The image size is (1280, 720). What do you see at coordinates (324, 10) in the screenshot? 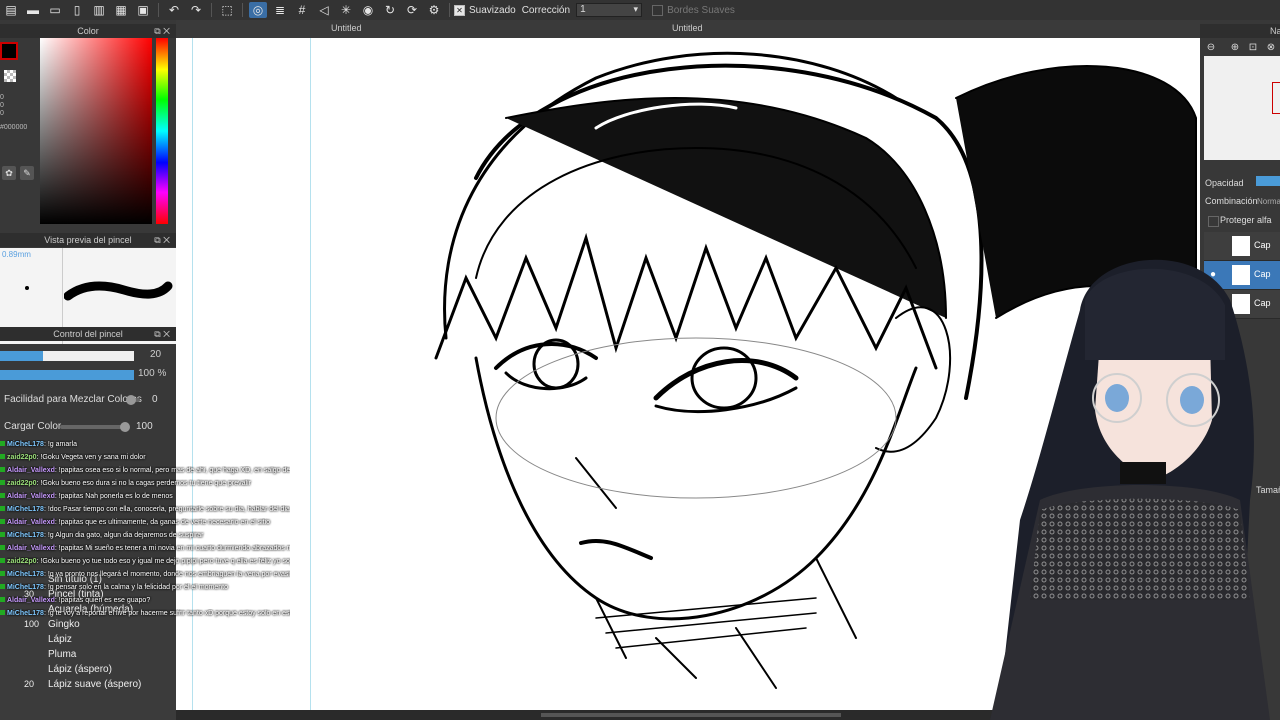
I see `perspective-icon: ◁` at bounding box center [324, 10].